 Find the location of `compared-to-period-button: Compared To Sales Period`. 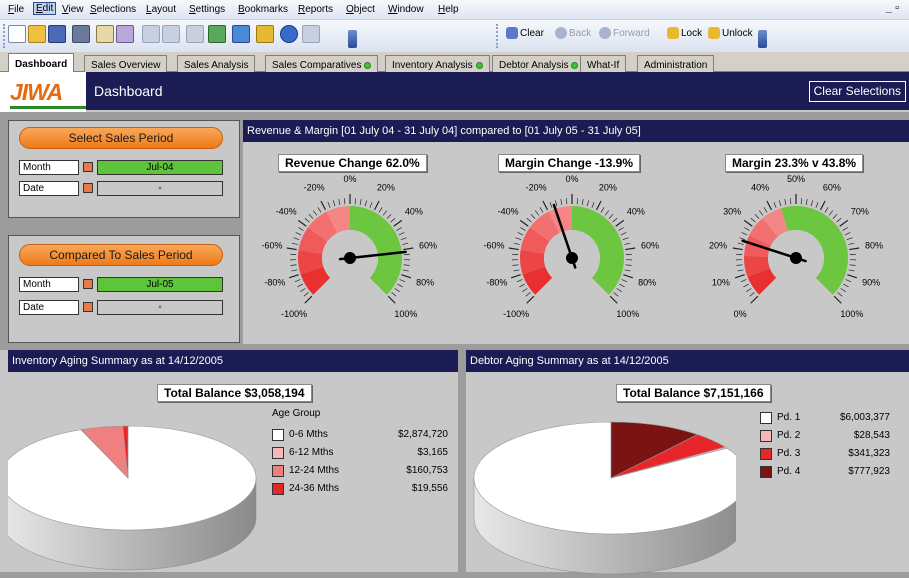

compared-to-period-button: Compared To Sales Period is located at coordinates (121, 255).